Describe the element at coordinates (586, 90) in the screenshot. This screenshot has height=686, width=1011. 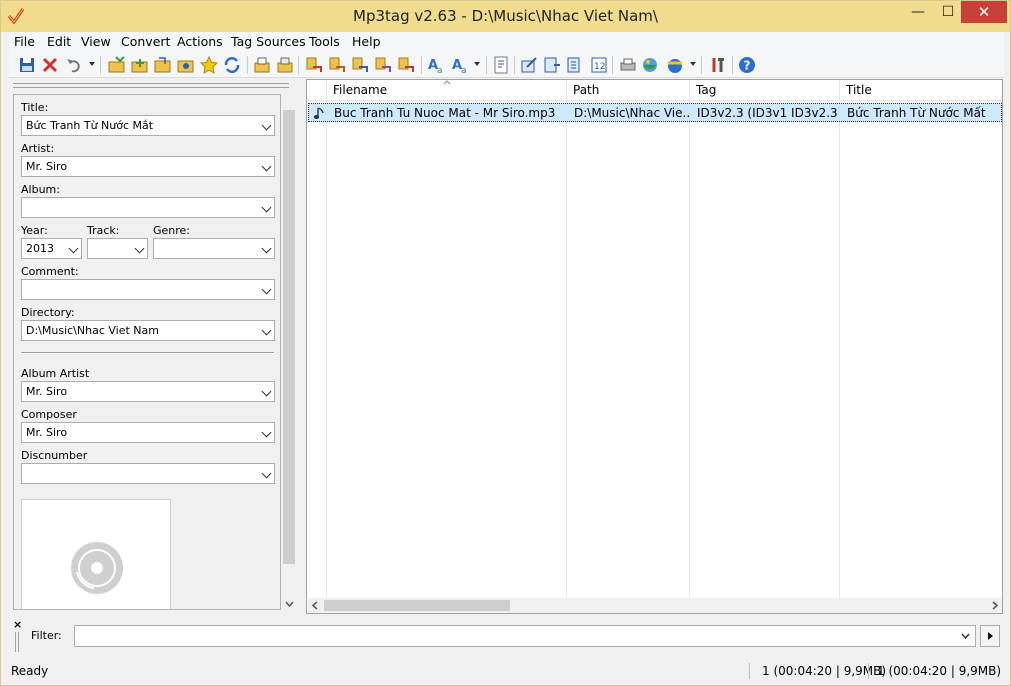
I see `column-path: Path` at that location.